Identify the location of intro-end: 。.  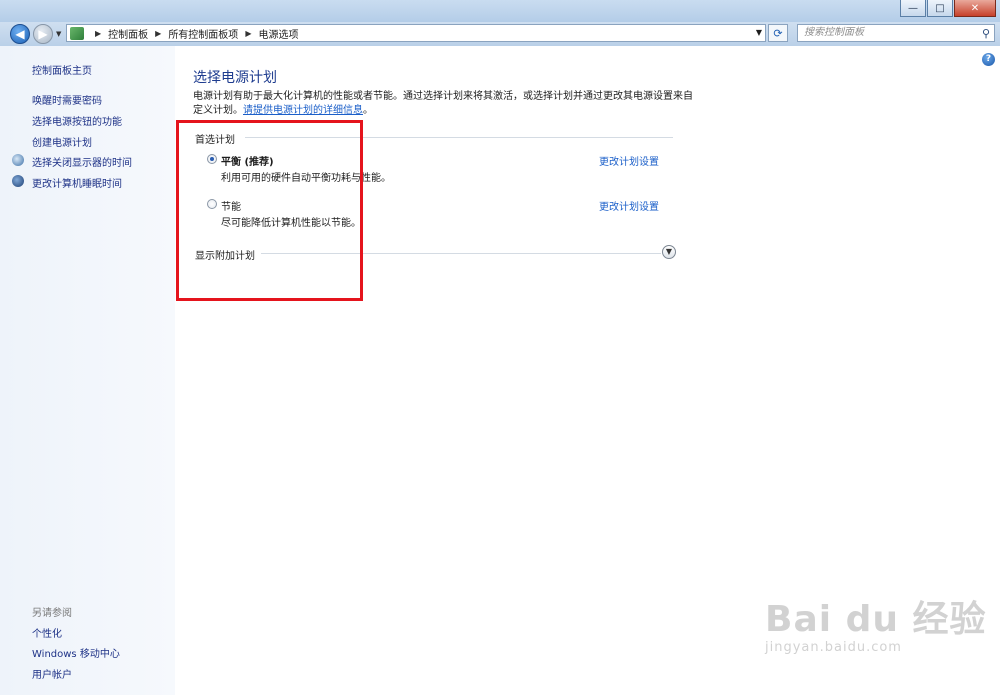
(368, 110).